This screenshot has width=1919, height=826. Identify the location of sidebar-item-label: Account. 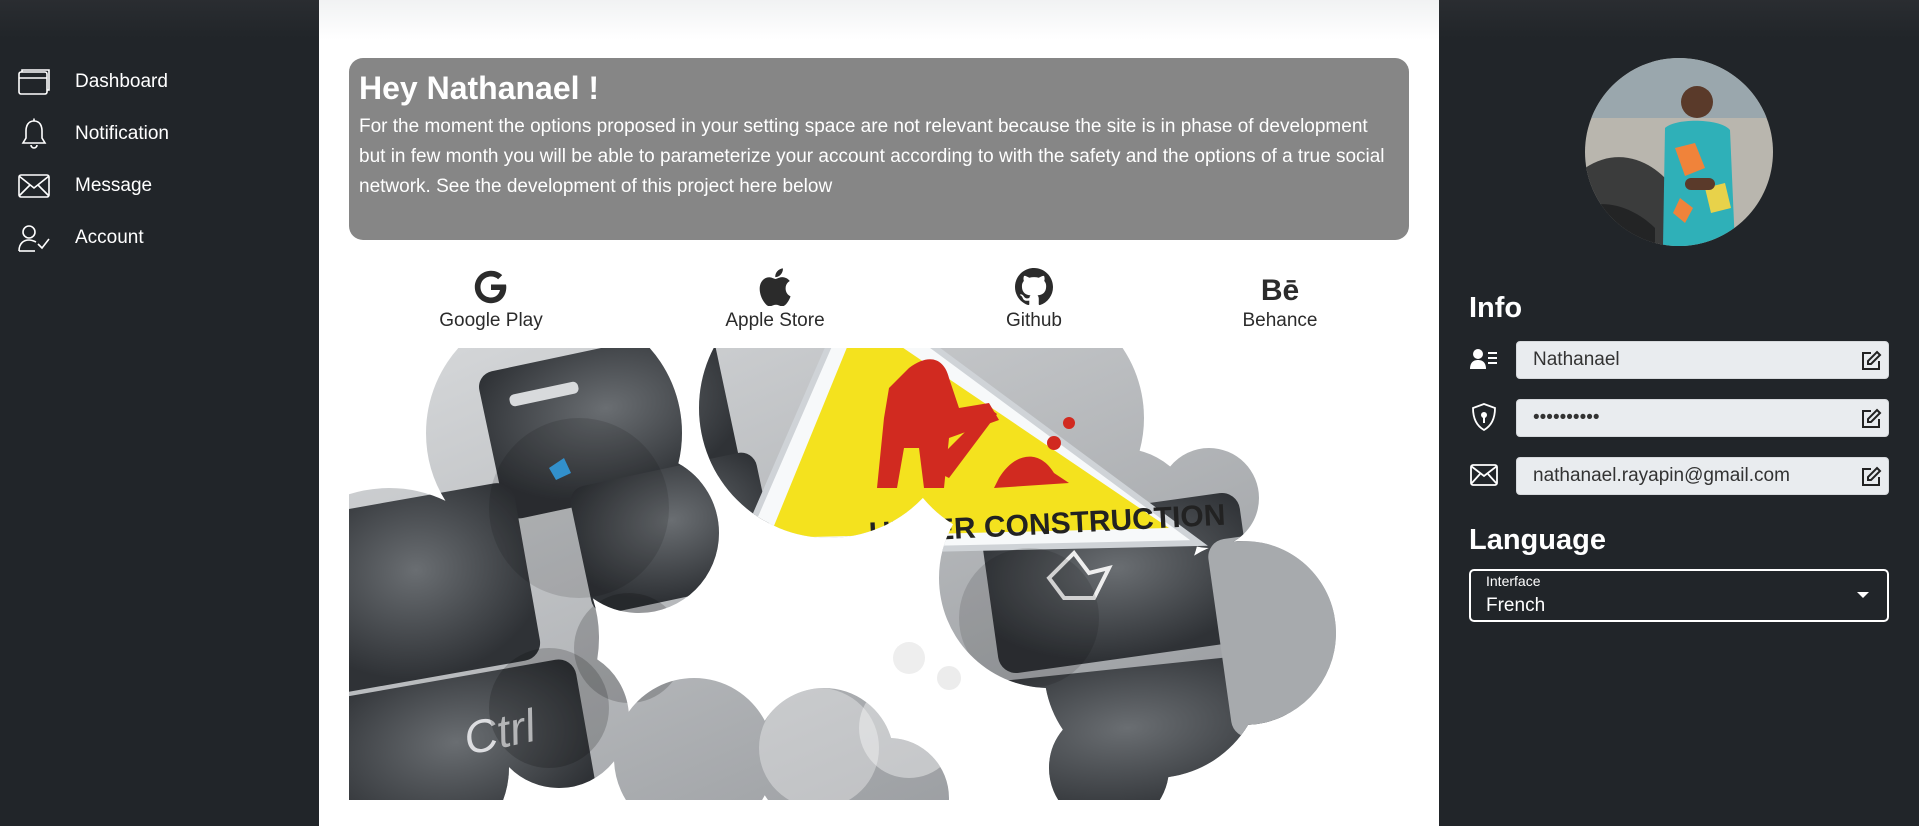
(109, 237).